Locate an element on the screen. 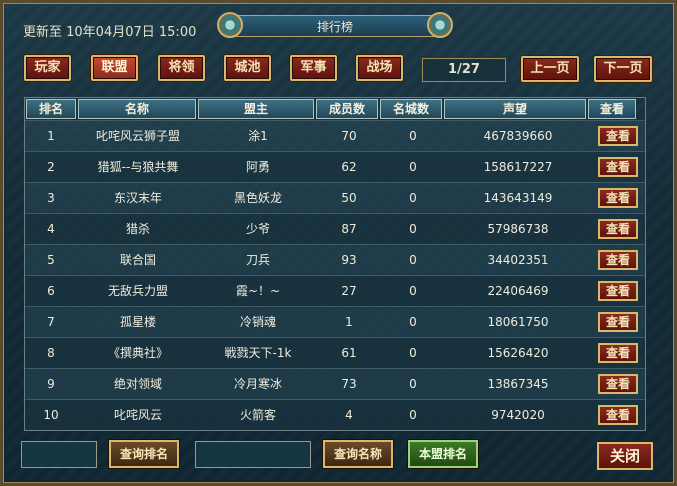  cell-rank: 9 is located at coordinates (51, 384).